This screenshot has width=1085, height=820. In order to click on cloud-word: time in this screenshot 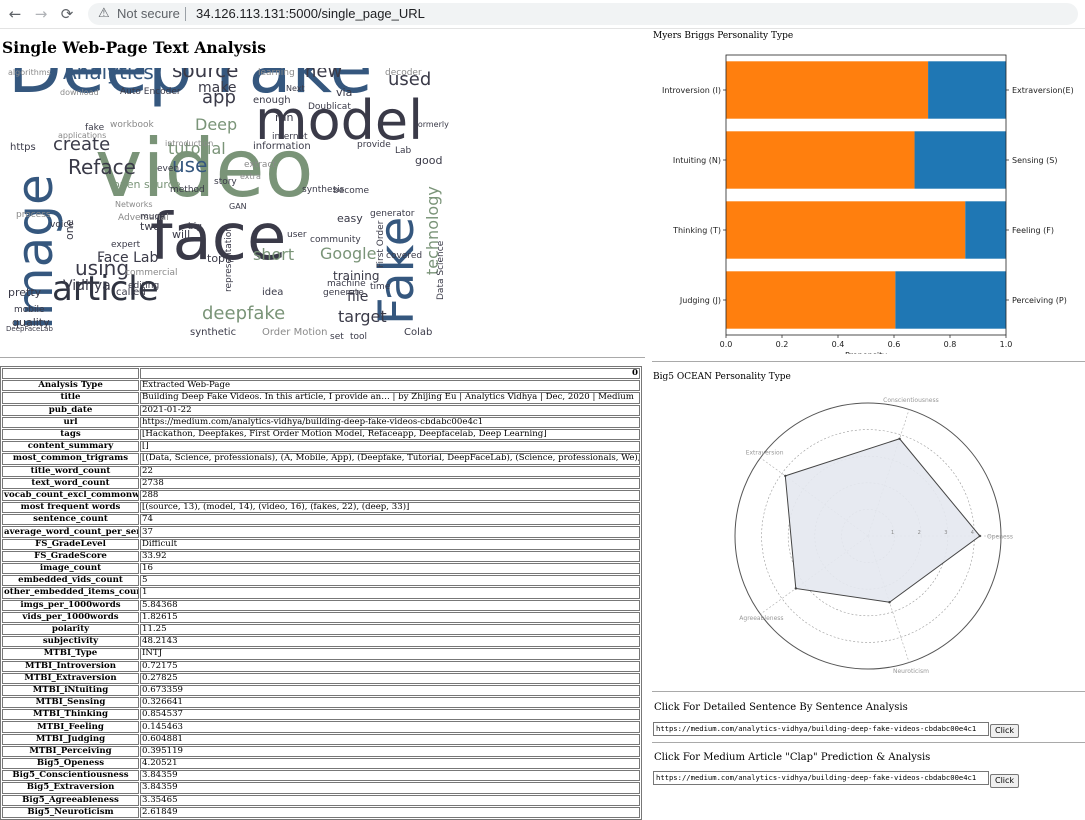, I will do `click(380, 286)`.